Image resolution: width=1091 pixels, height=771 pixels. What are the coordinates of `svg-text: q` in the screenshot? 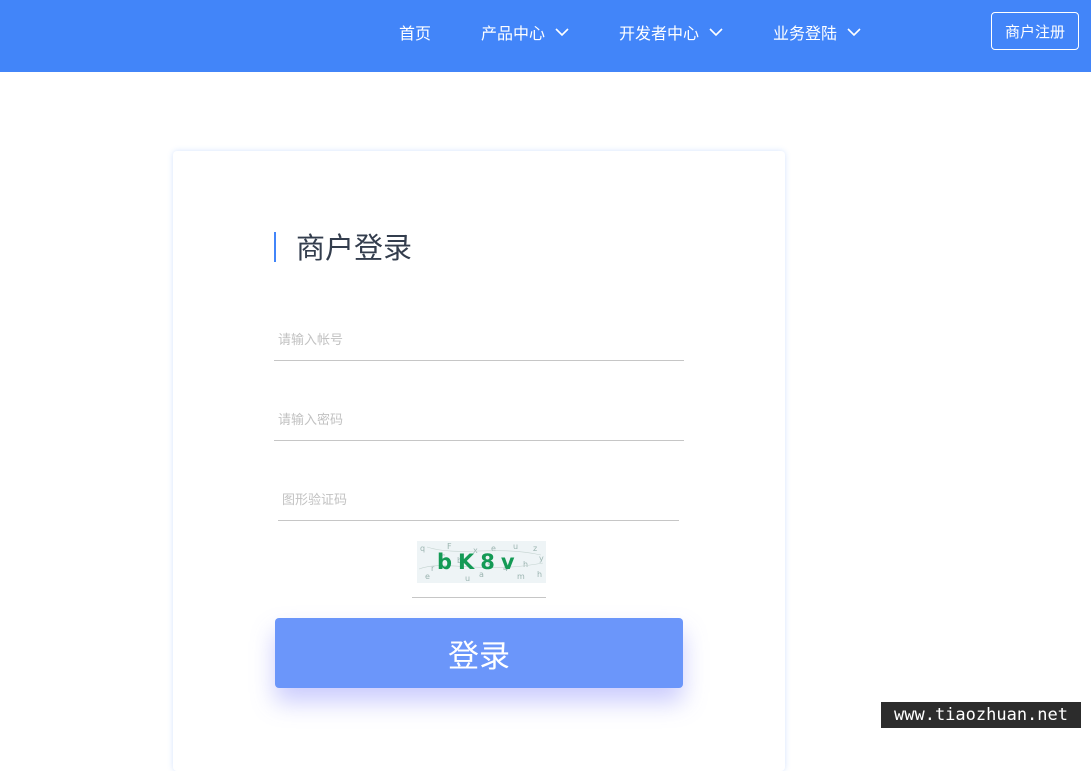 It's located at (422, 548).